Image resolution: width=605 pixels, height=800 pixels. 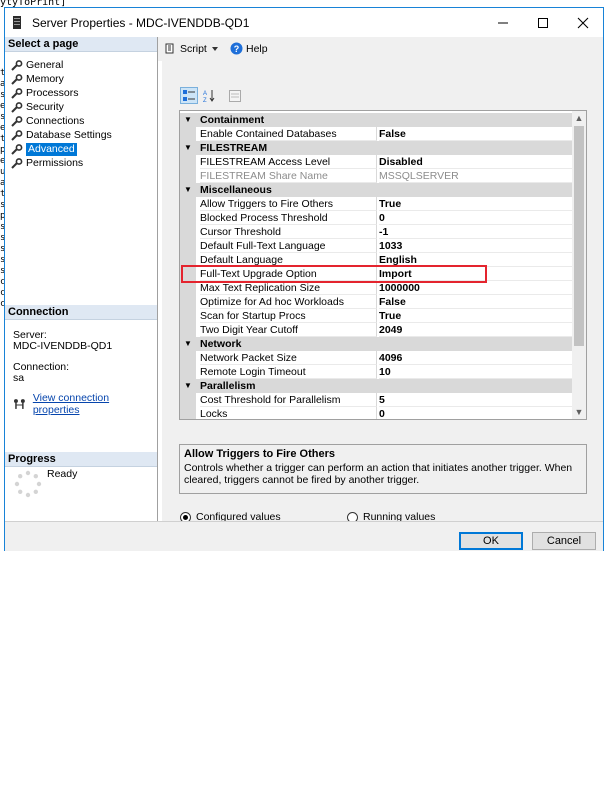 What do you see at coordinates (376, 148) in the screenshot?
I see `category-row: ▼ FILESTREAM` at bounding box center [376, 148].